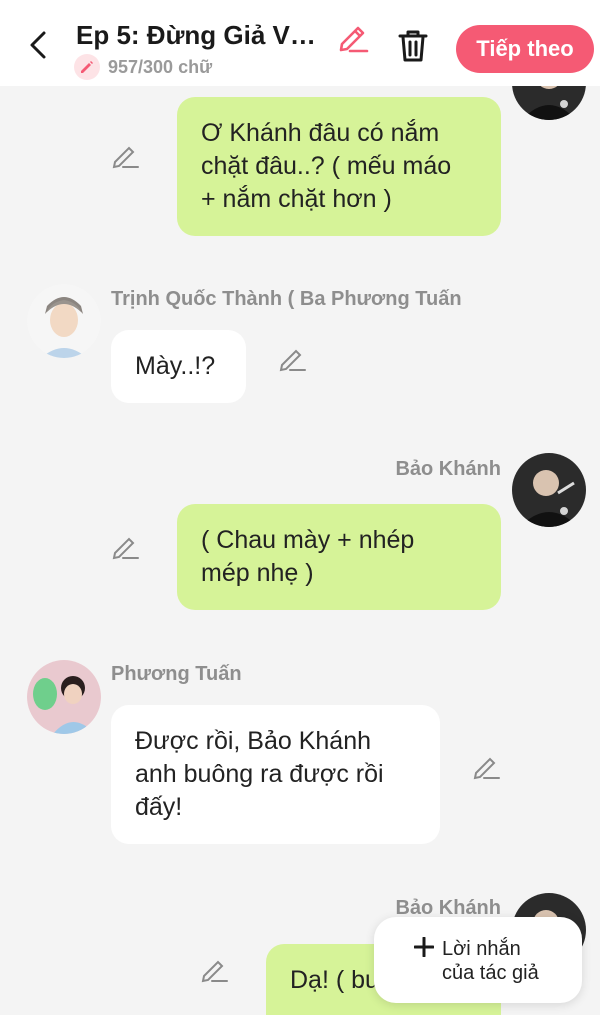 The width and height of the screenshot is (600, 1015). Describe the element at coordinates (326, 166) in the screenshot. I see `message-line: chặt đâu..? ( mếu máo` at that location.